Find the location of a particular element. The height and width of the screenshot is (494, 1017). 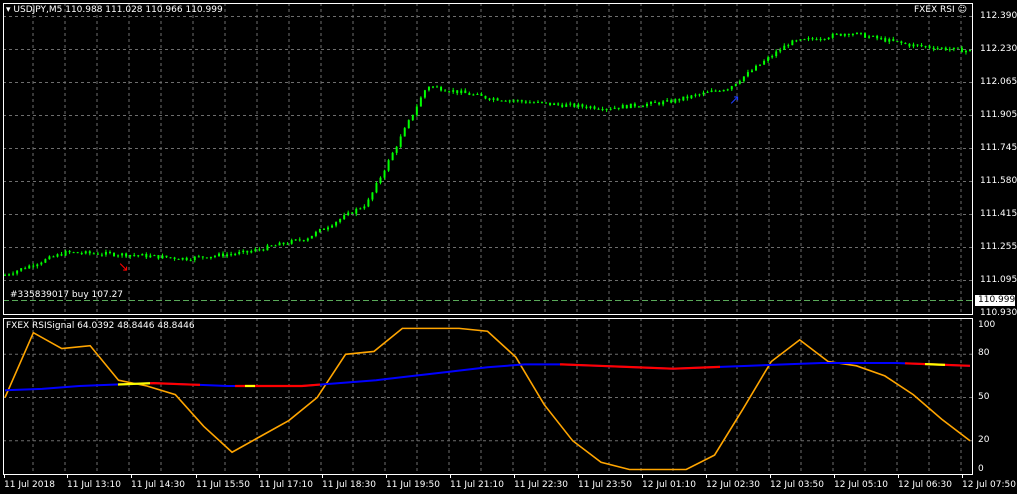

subpanel-title: FXEX RSISignal 64.0392 48.8446 48.8446 is located at coordinates (100, 326).